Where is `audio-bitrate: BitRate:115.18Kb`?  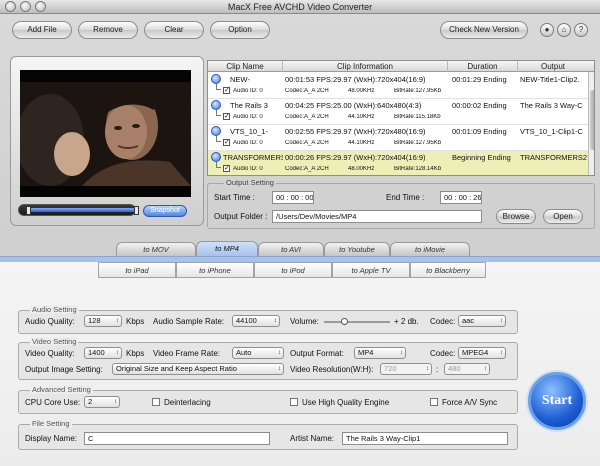 audio-bitrate: BitRate:115.18Kb is located at coordinates (417, 117).